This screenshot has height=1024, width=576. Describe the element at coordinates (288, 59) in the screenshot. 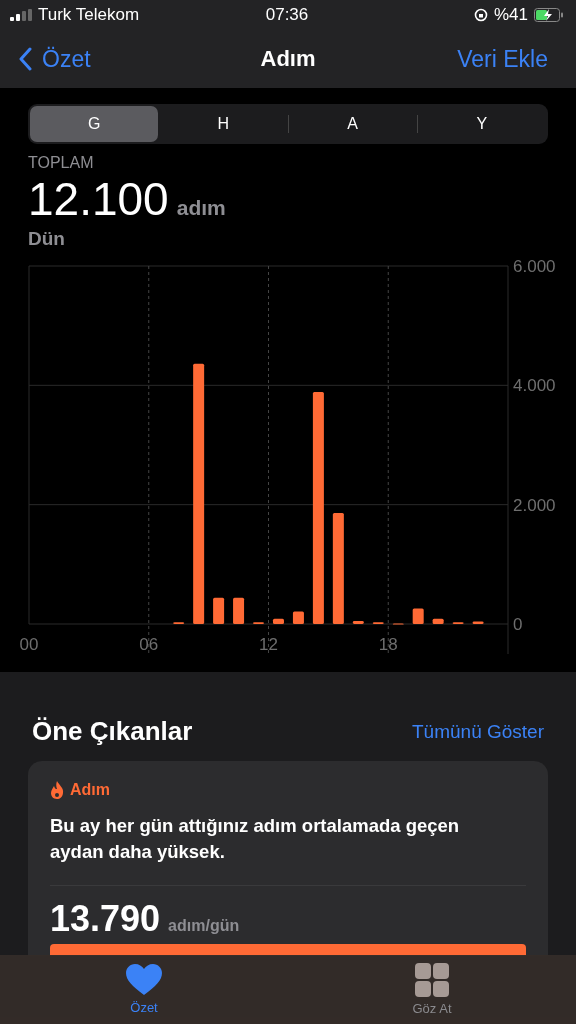

I see `page-title: Adım` at that location.